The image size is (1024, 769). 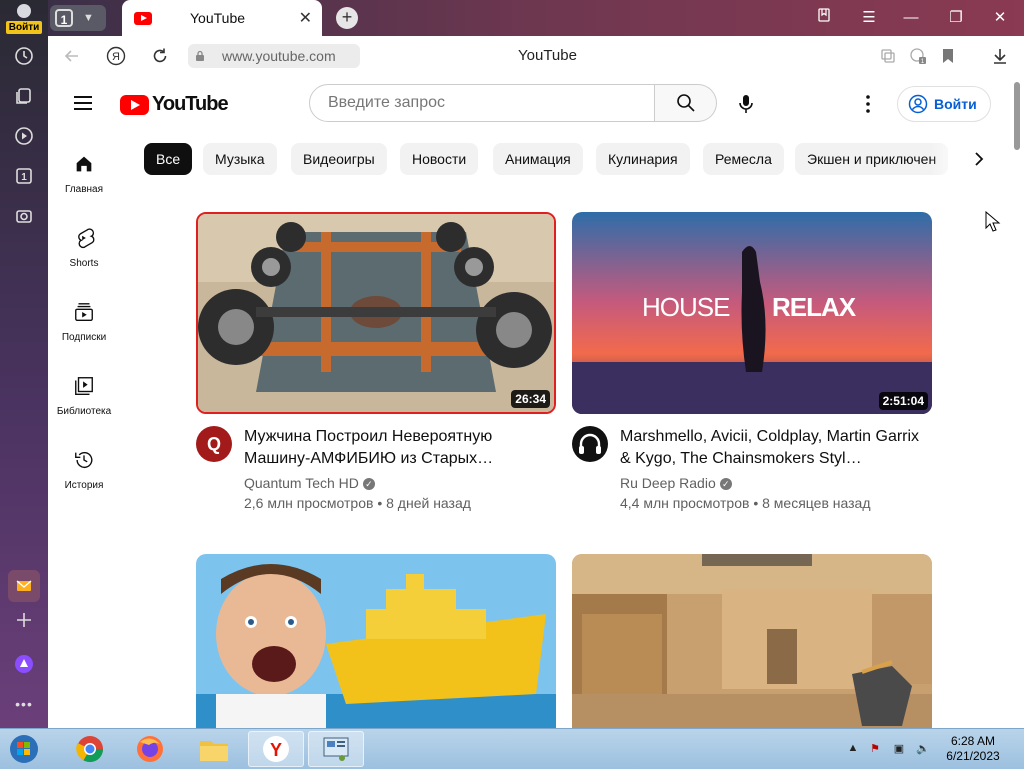 I want to click on tray-flag-icon: ⚑, so click(x=875, y=749).